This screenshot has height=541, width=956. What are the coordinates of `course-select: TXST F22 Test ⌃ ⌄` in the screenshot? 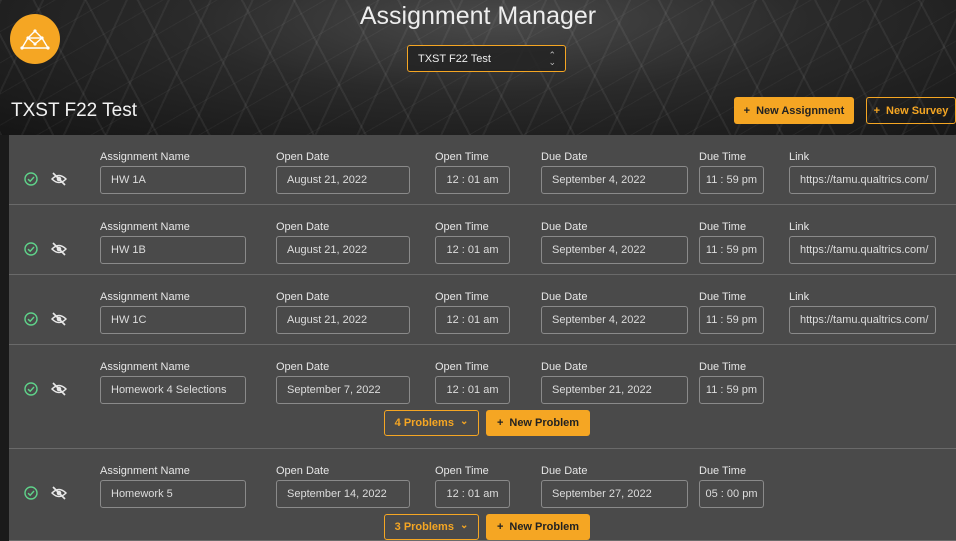 It's located at (486, 58).